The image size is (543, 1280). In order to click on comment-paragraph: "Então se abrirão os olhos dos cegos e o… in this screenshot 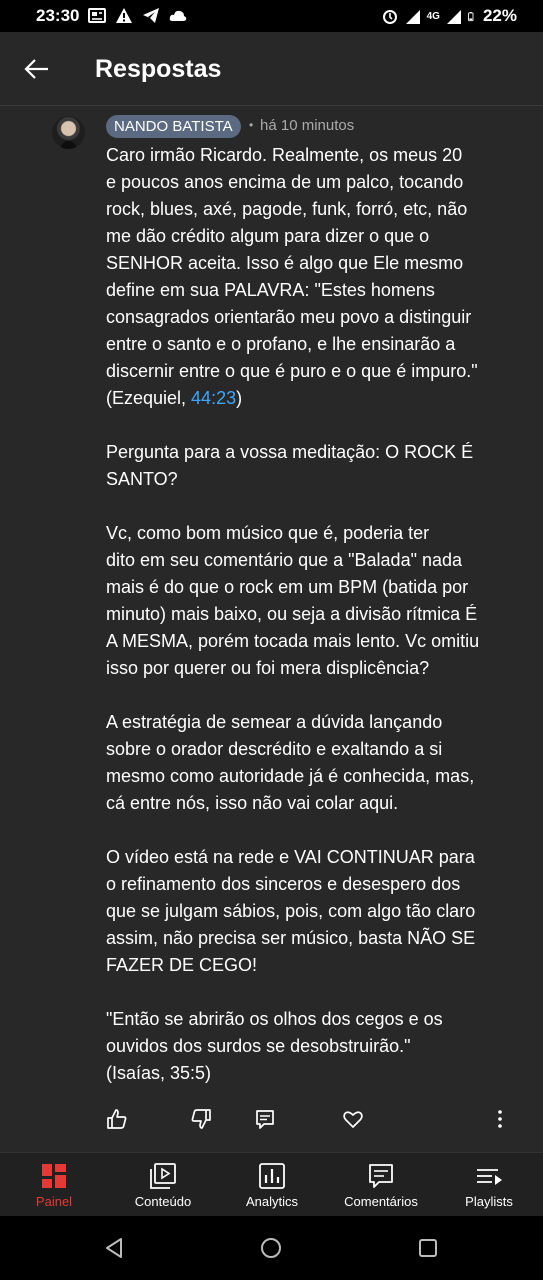, I will do `click(306, 1046)`.